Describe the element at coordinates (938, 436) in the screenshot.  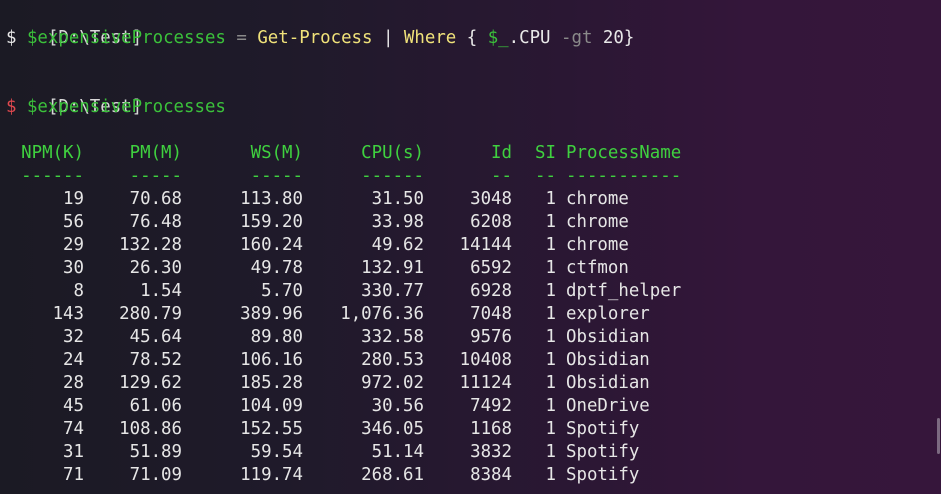
I see `scrollbar-thumb` at that location.